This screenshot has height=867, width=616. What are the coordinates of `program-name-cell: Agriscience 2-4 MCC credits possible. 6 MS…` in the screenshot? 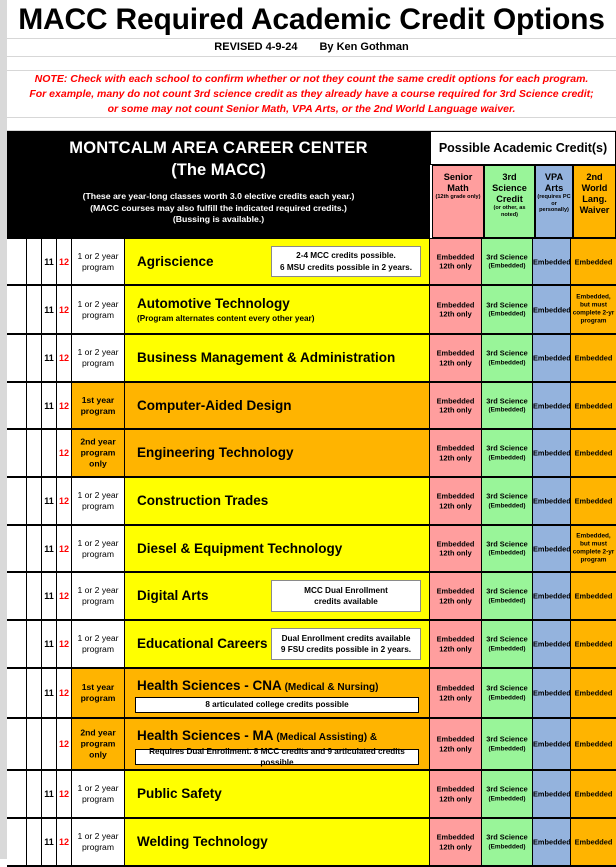 It's located at (277, 261).